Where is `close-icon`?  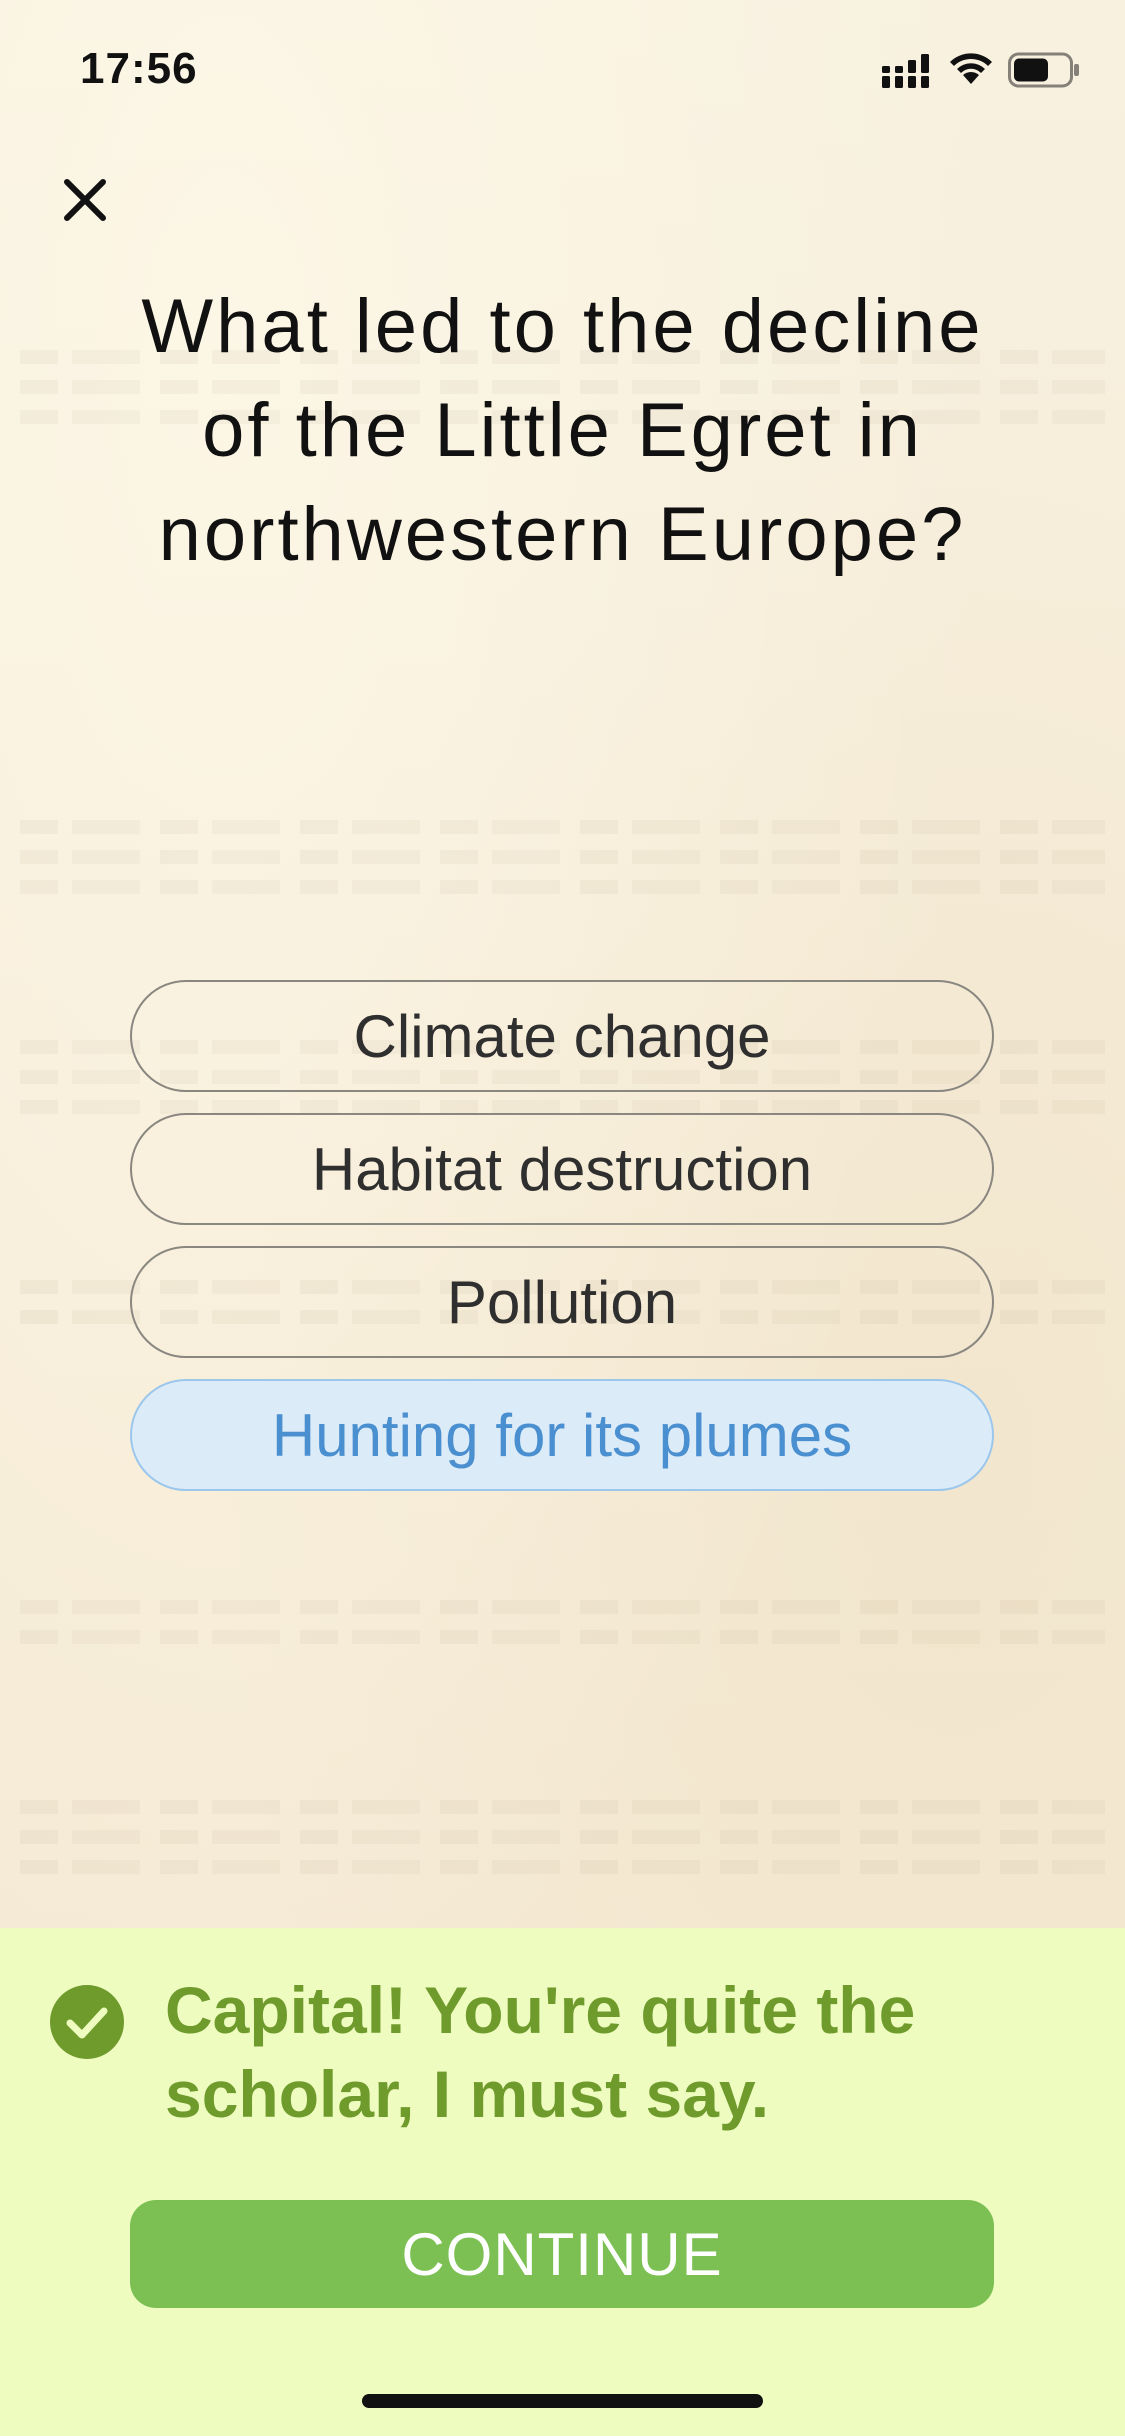
close-icon is located at coordinates (85, 200).